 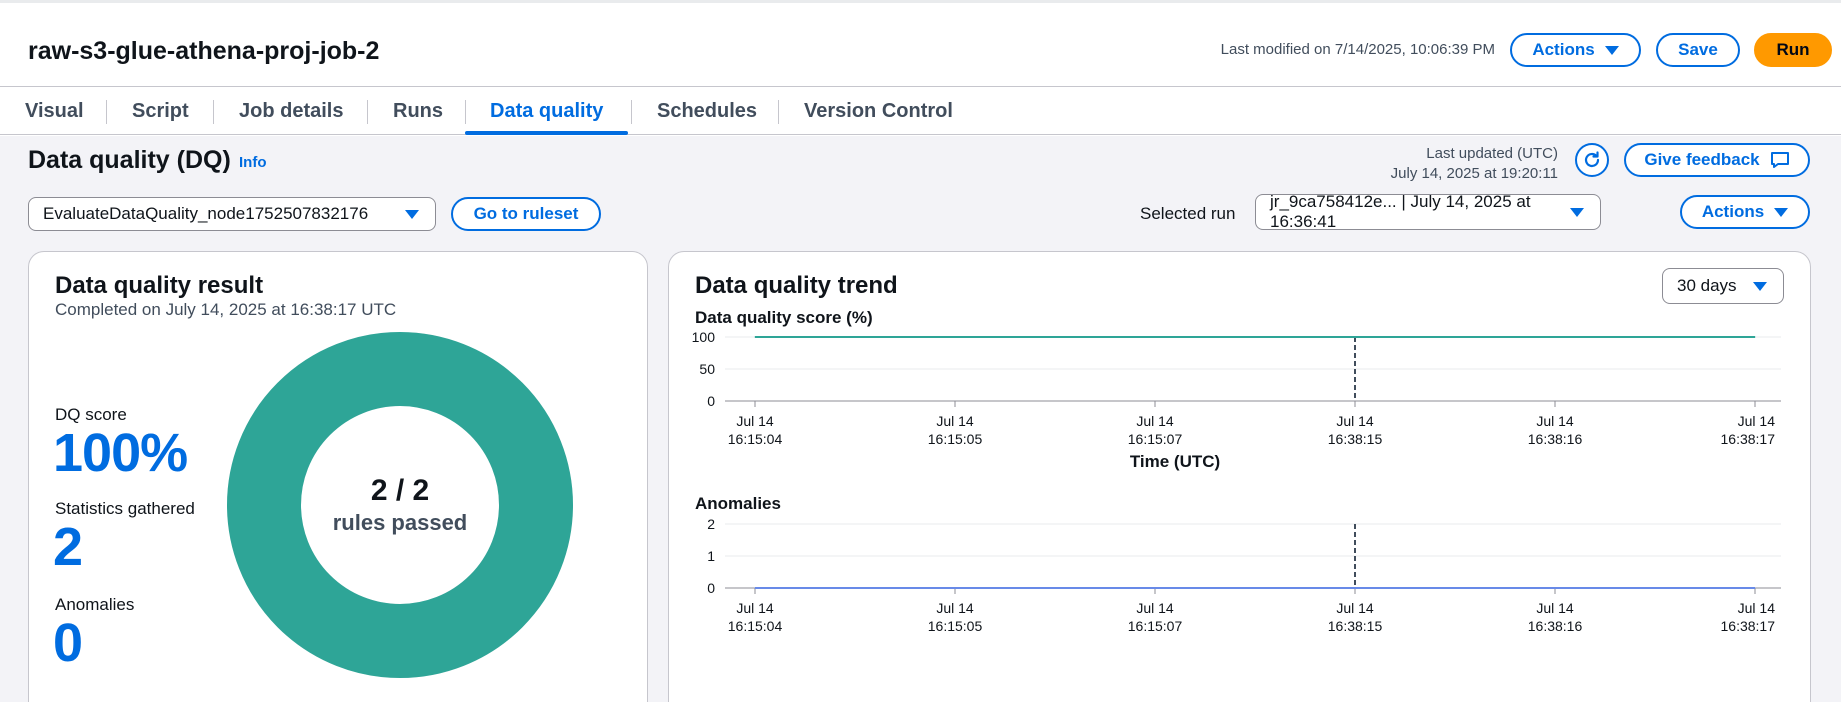 What do you see at coordinates (253, 162) in the screenshot?
I see `info-link: Info` at bounding box center [253, 162].